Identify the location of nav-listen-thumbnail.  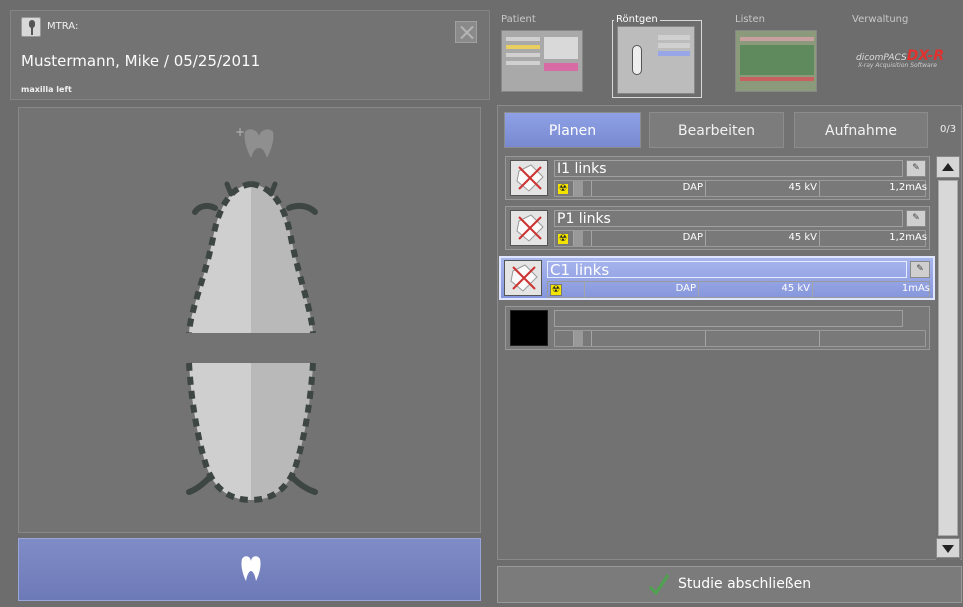
(776, 61).